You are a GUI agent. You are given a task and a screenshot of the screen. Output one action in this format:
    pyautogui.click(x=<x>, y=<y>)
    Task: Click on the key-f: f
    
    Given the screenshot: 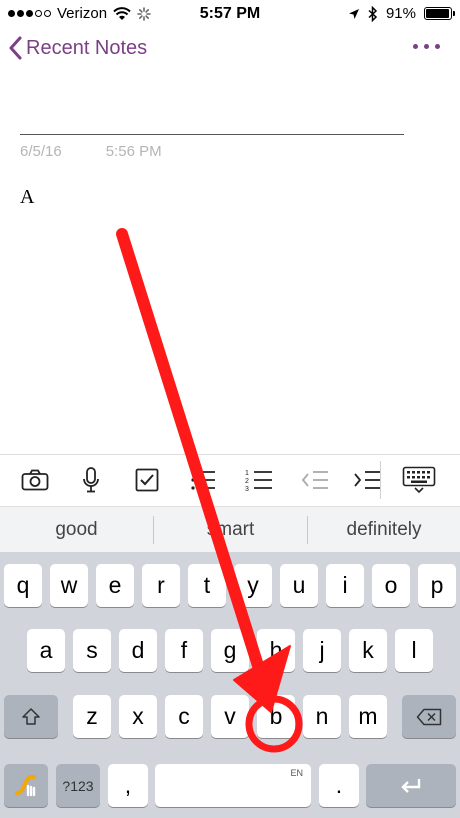 What is the action you would take?
    pyautogui.click(x=184, y=650)
    